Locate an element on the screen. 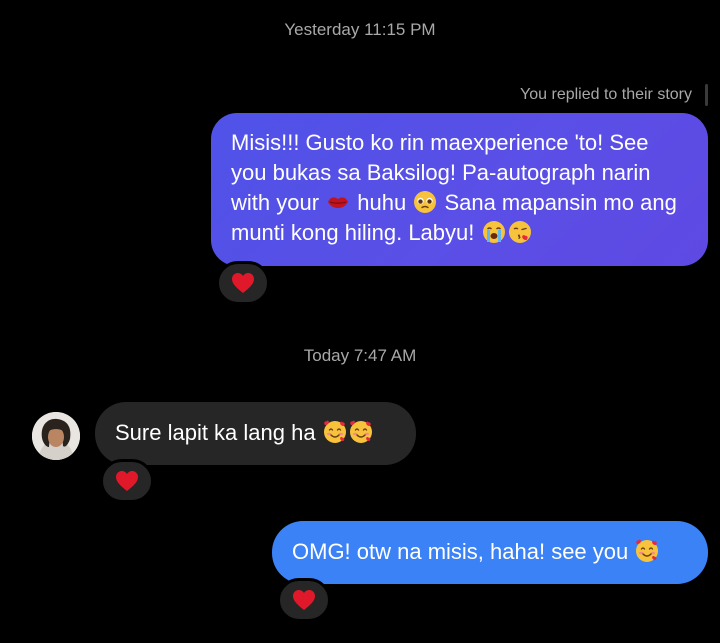 Image resolution: width=720 pixels, height=643 pixels. crying-face-icon is located at coordinates (494, 232).